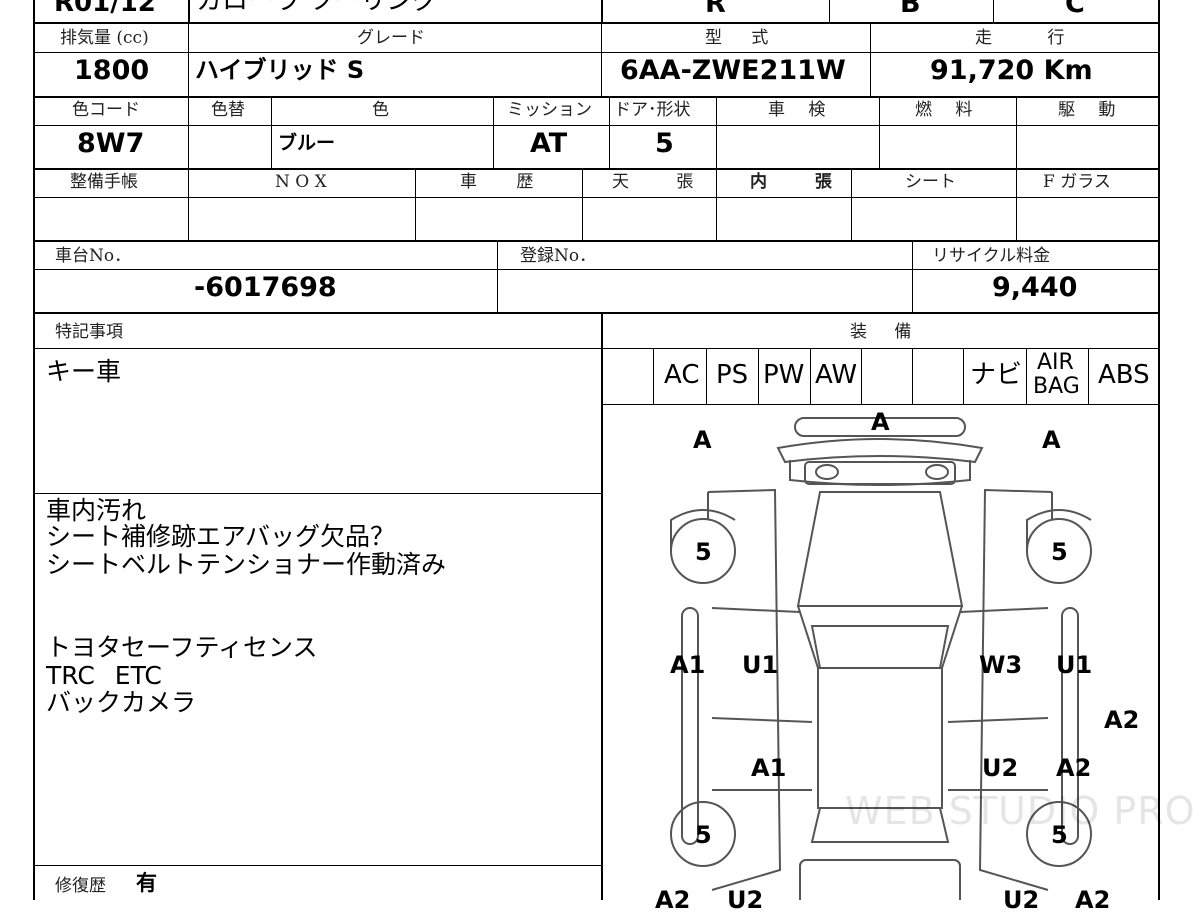 The image size is (1200, 914). What do you see at coordinates (1074, 665) in the screenshot?
I see `damage-right-u1: U1` at bounding box center [1074, 665].